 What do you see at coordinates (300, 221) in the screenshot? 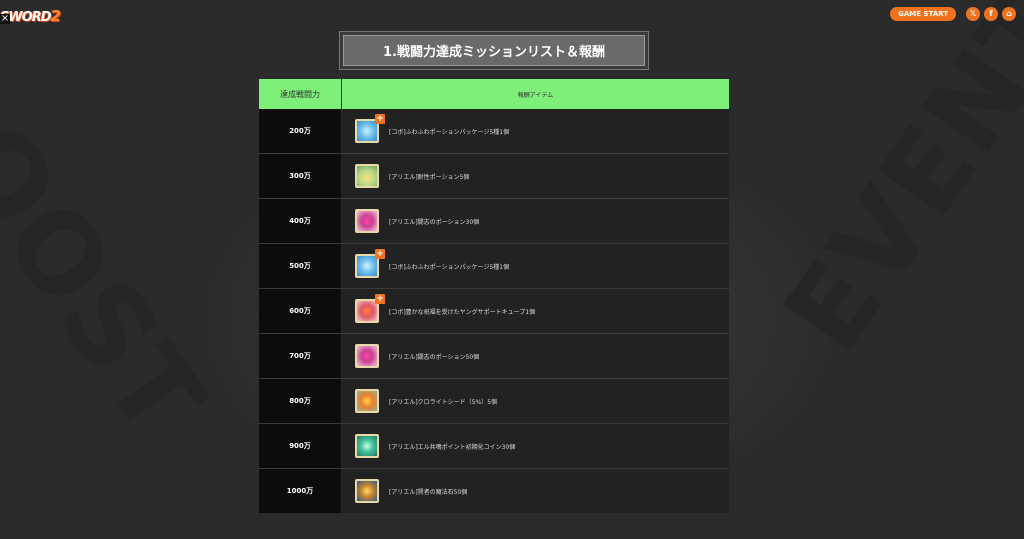
I see `power-cell: 400万` at bounding box center [300, 221].